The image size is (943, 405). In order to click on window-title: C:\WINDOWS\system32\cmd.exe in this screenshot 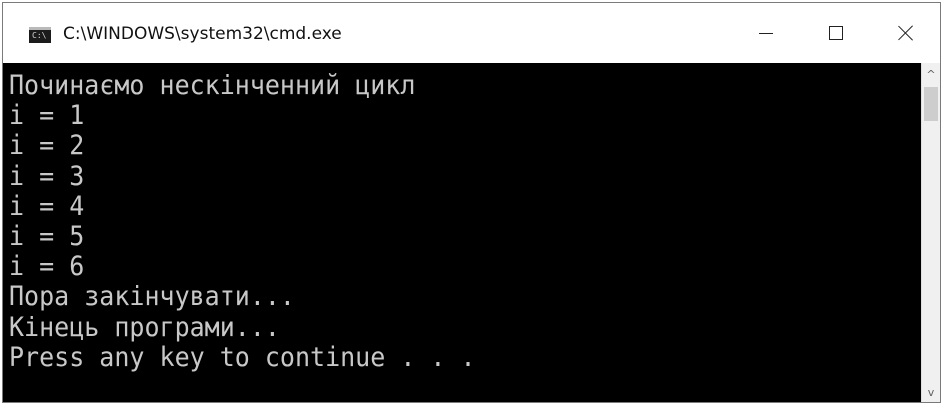, I will do `click(202, 34)`.